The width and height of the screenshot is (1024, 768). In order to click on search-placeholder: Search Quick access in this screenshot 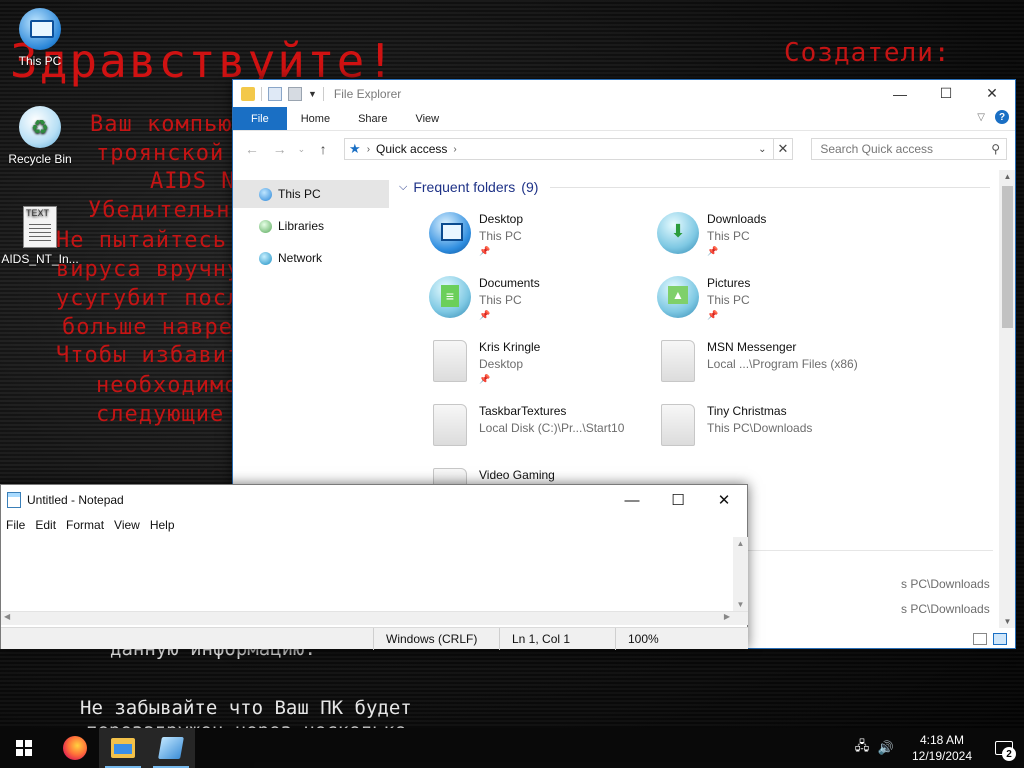, I will do `click(877, 149)`.